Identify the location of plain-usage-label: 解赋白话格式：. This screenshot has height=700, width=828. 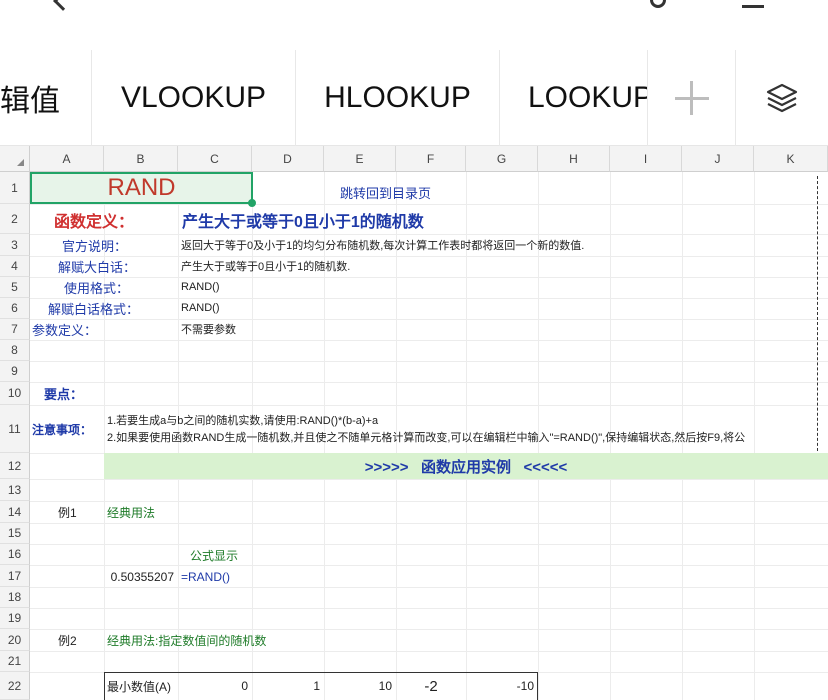
(94, 309).